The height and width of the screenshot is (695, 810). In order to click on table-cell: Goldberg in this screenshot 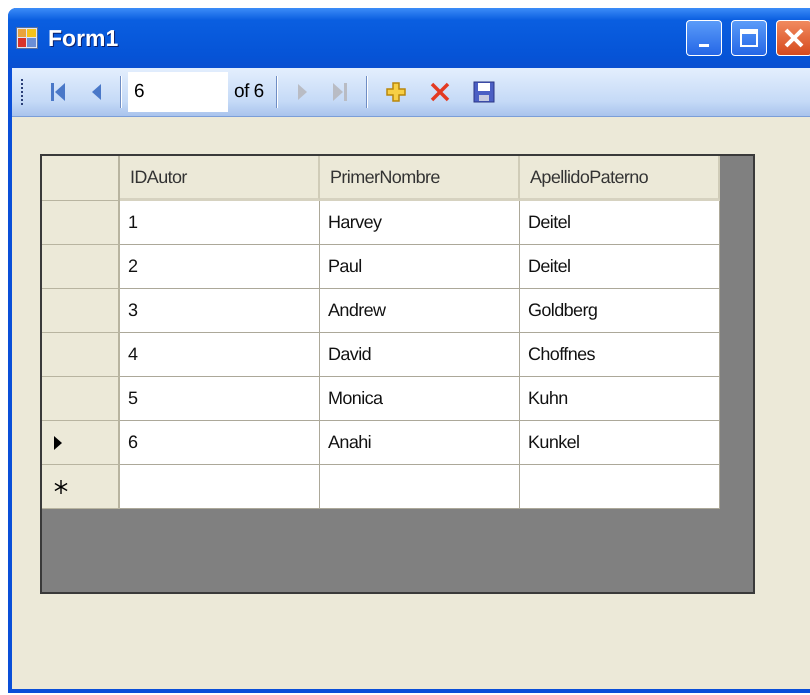, I will do `click(620, 311)`.